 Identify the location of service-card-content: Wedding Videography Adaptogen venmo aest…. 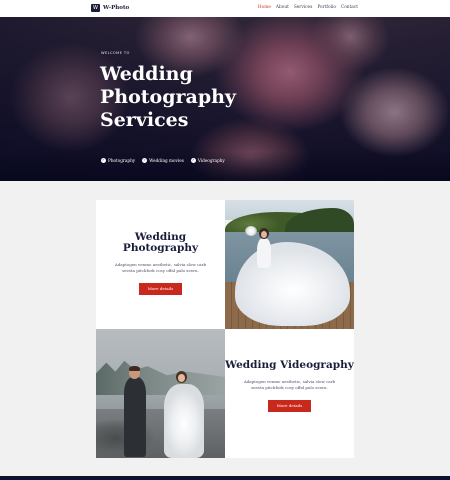
(289, 386).